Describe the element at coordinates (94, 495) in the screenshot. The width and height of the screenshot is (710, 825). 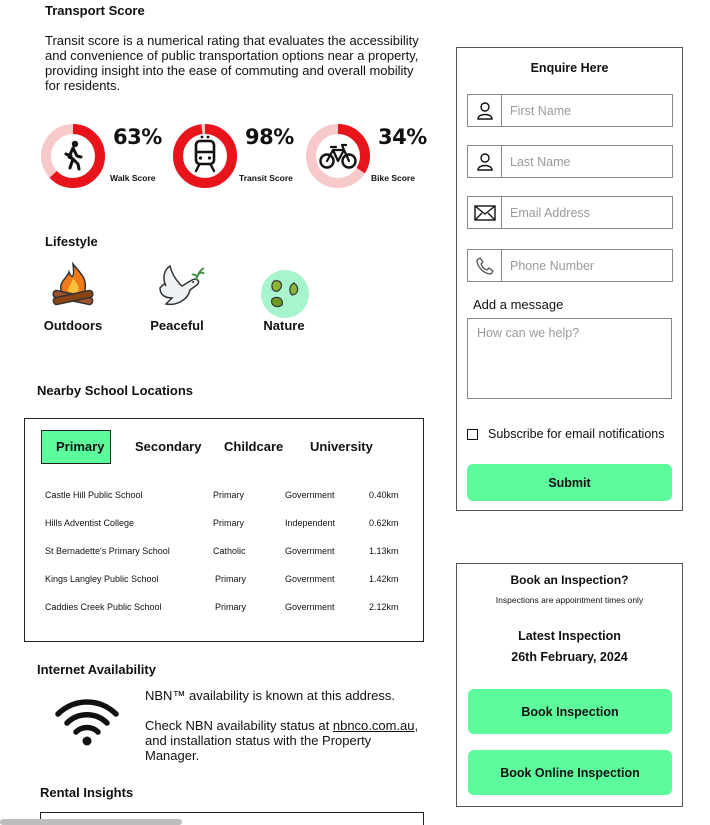
I see `school-name: Castle Hill Public School` at that location.